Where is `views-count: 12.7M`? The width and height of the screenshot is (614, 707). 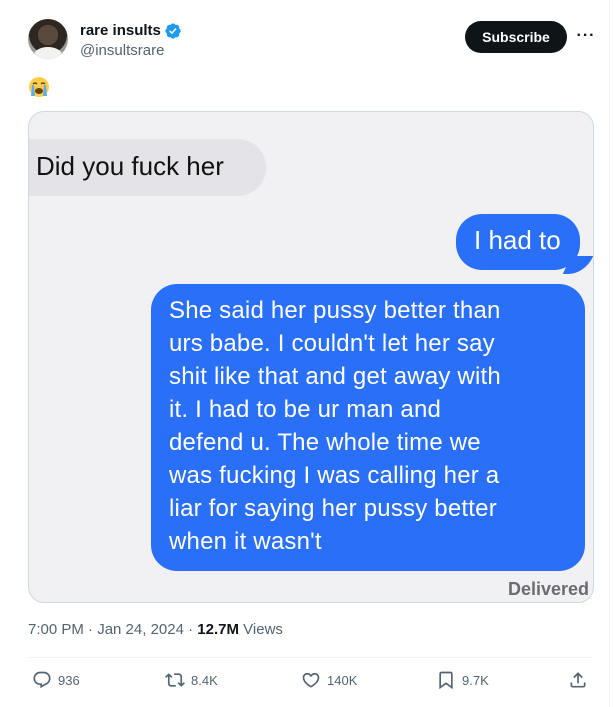
views-count: 12.7M is located at coordinates (218, 629).